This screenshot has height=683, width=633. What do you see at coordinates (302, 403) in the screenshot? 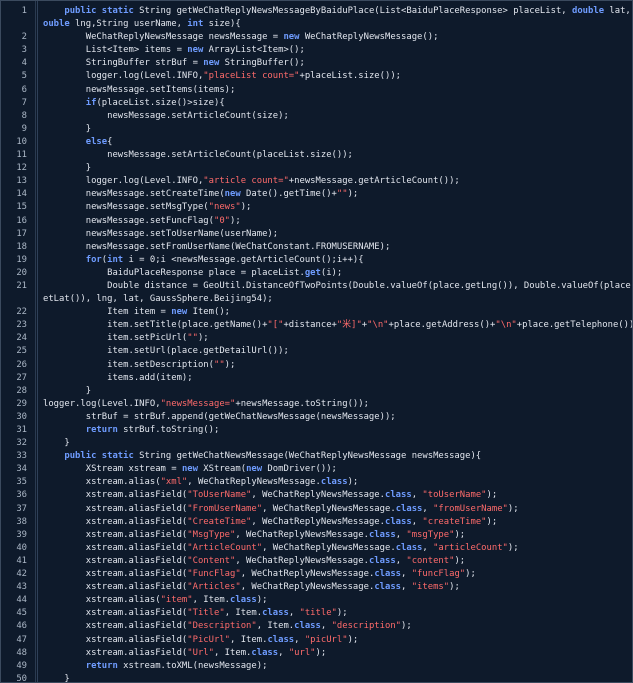
I see `code-token: +newsMessage.toString());` at bounding box center [302, 403].